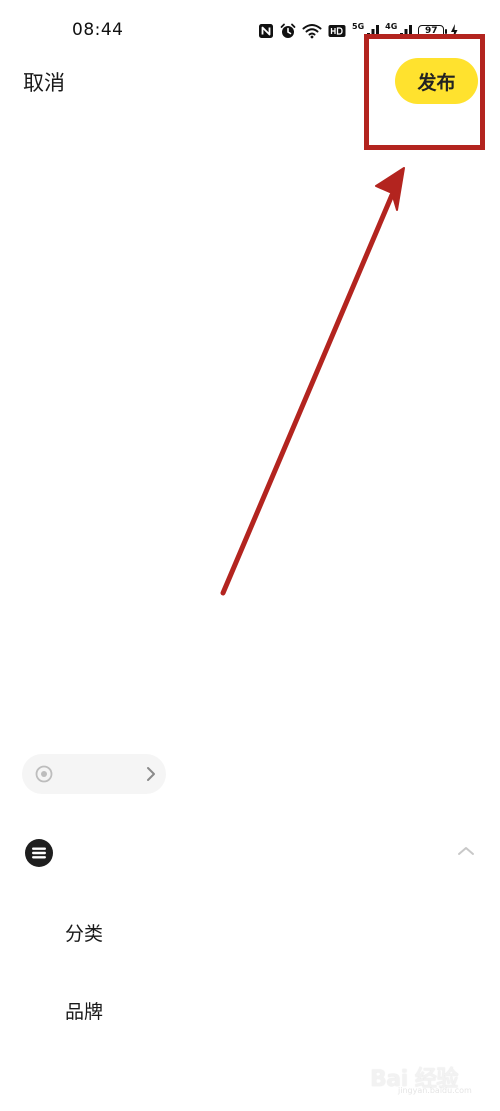 Image resolution: width=500 pixels, height=1111 pixels. I want to click on publish-button: 发布, so click(436, 81).